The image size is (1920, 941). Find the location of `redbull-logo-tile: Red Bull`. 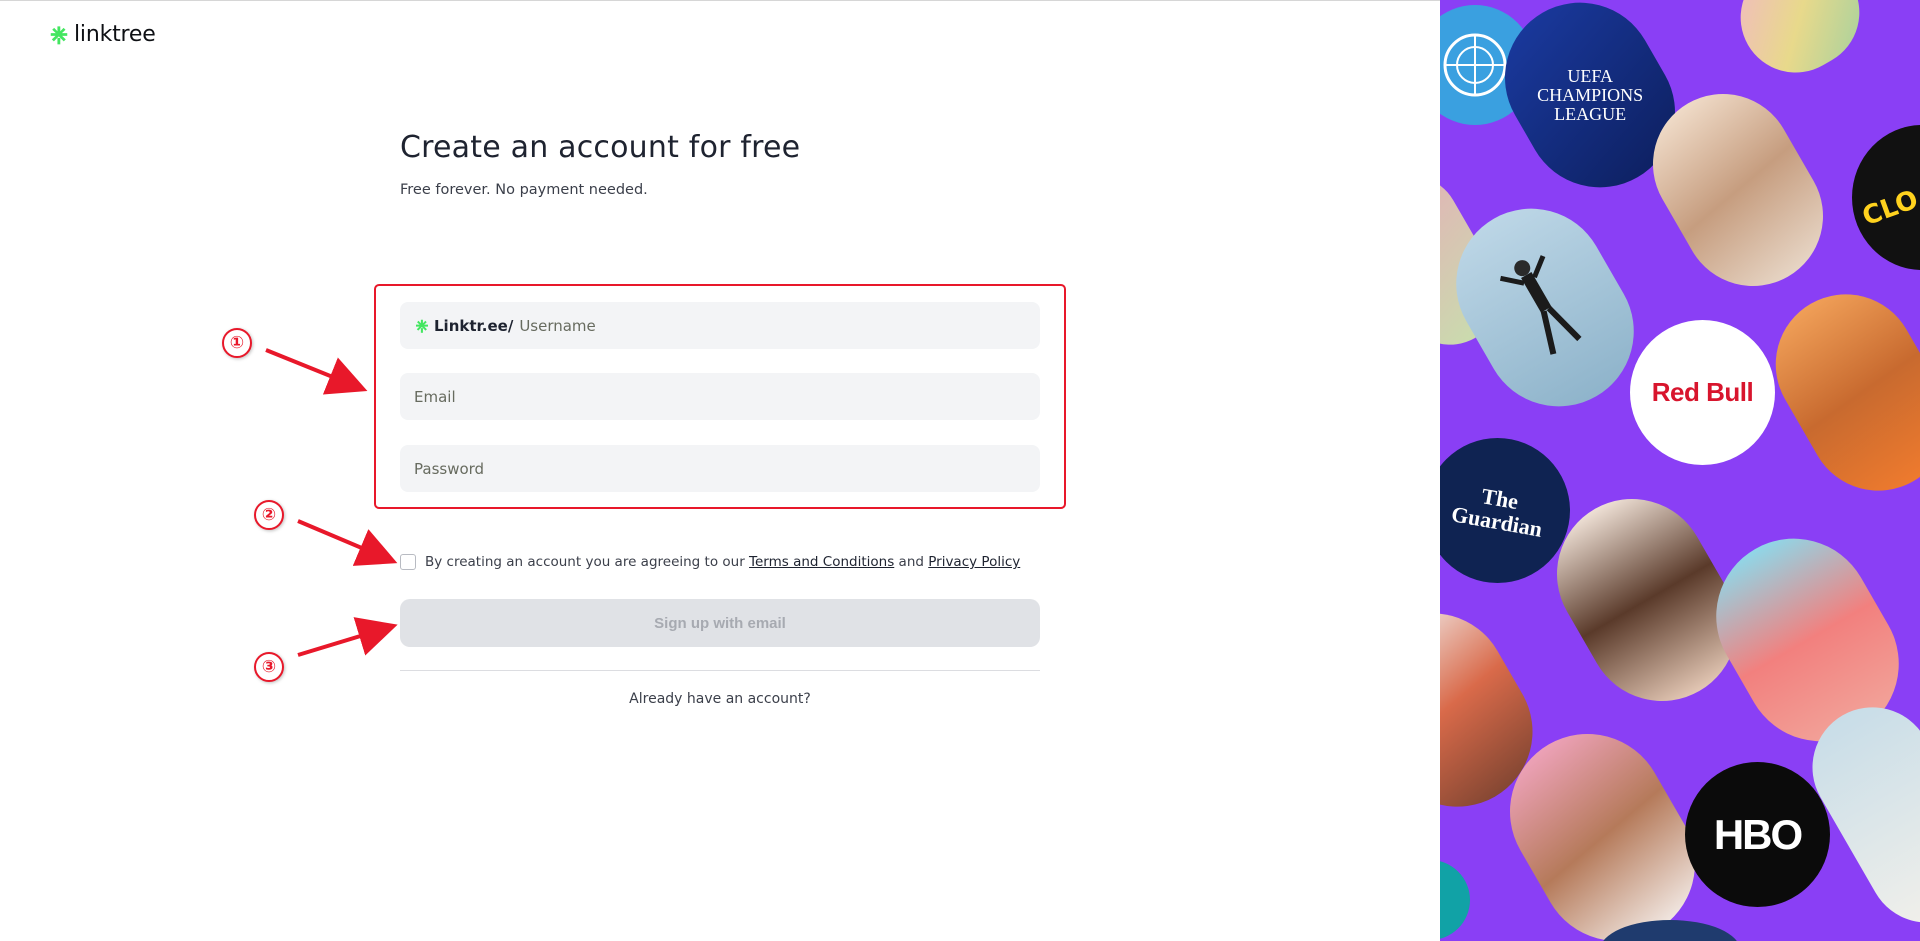

redbull-logo-tile: Red Bull is located at coordinates (1702, 392).